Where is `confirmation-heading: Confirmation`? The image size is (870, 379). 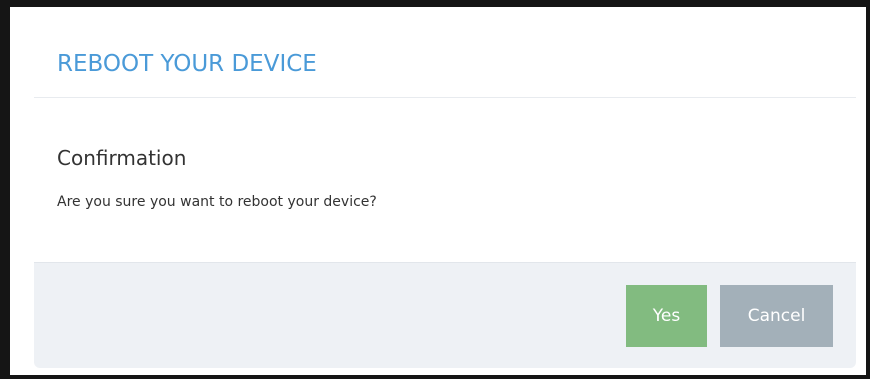 confirmation-heading: Confirmation is located at coordinates (122, 158).